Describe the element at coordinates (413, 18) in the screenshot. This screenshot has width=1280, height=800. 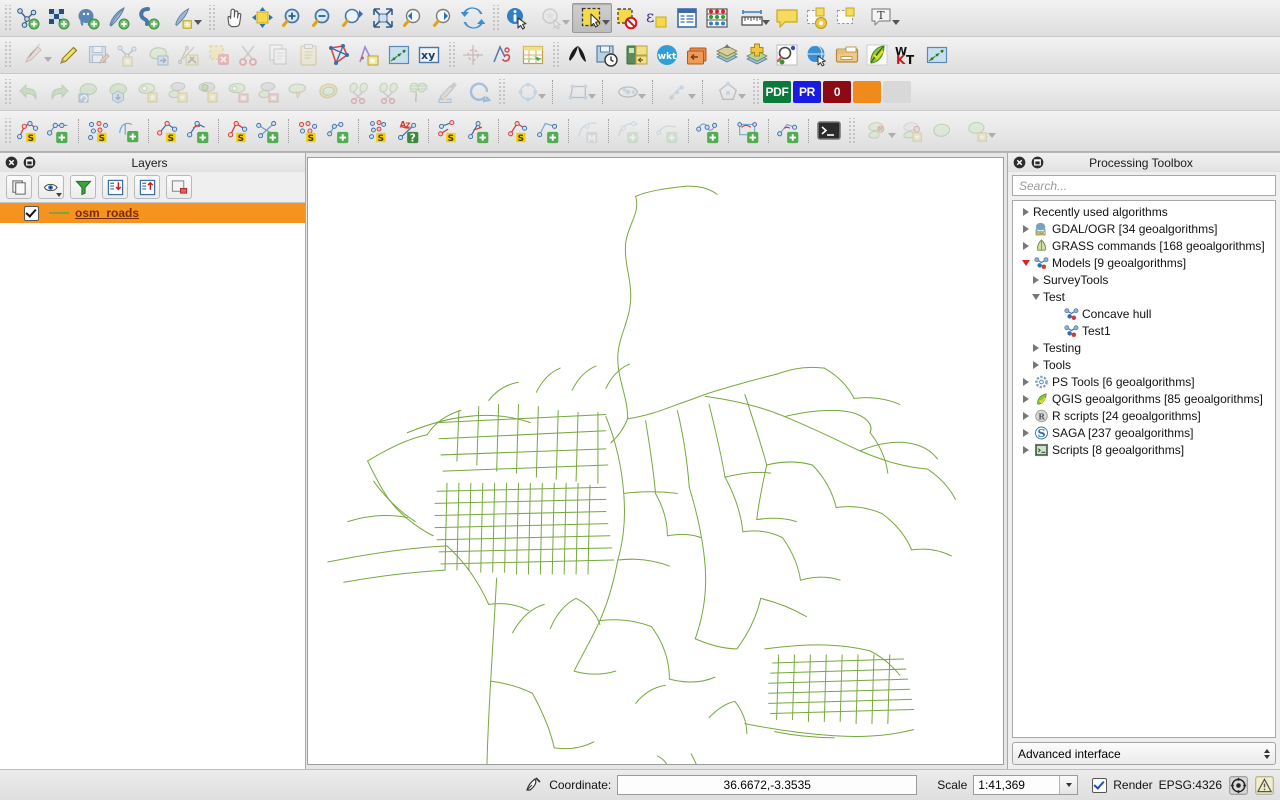
I see `zoom-to-selection-button` at that location.